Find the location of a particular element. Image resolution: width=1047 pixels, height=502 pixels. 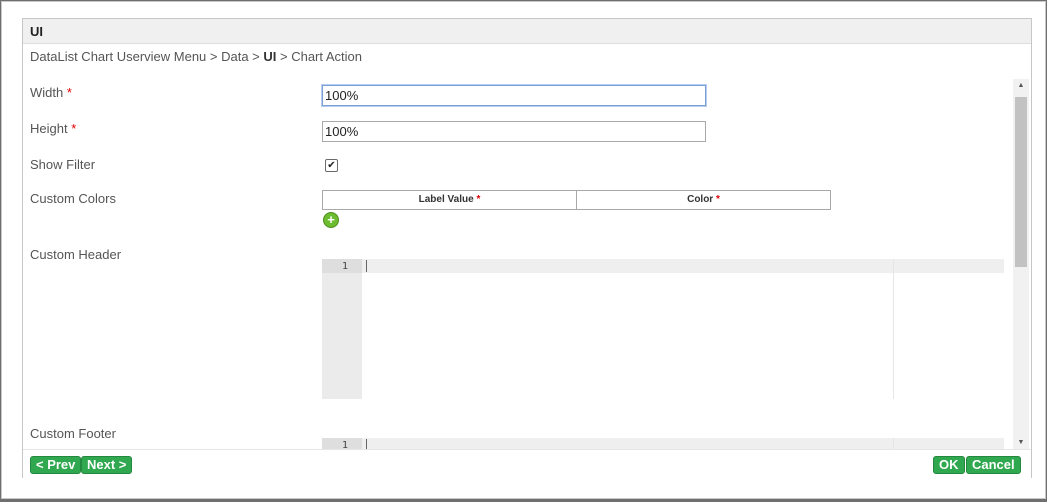

scroll-down-arrow-icon: ▼ is located at coordinates (1021, 442).